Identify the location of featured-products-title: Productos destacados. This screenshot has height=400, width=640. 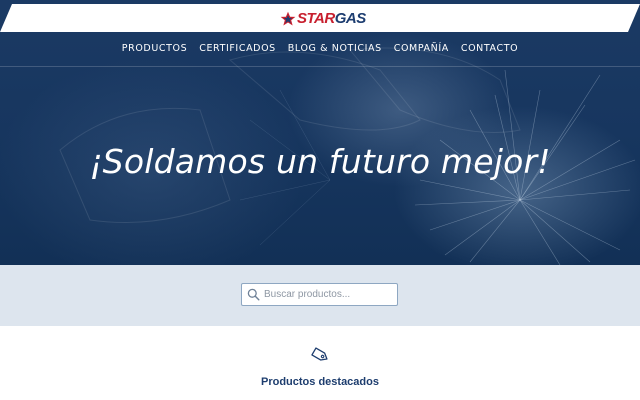
(320, 382).